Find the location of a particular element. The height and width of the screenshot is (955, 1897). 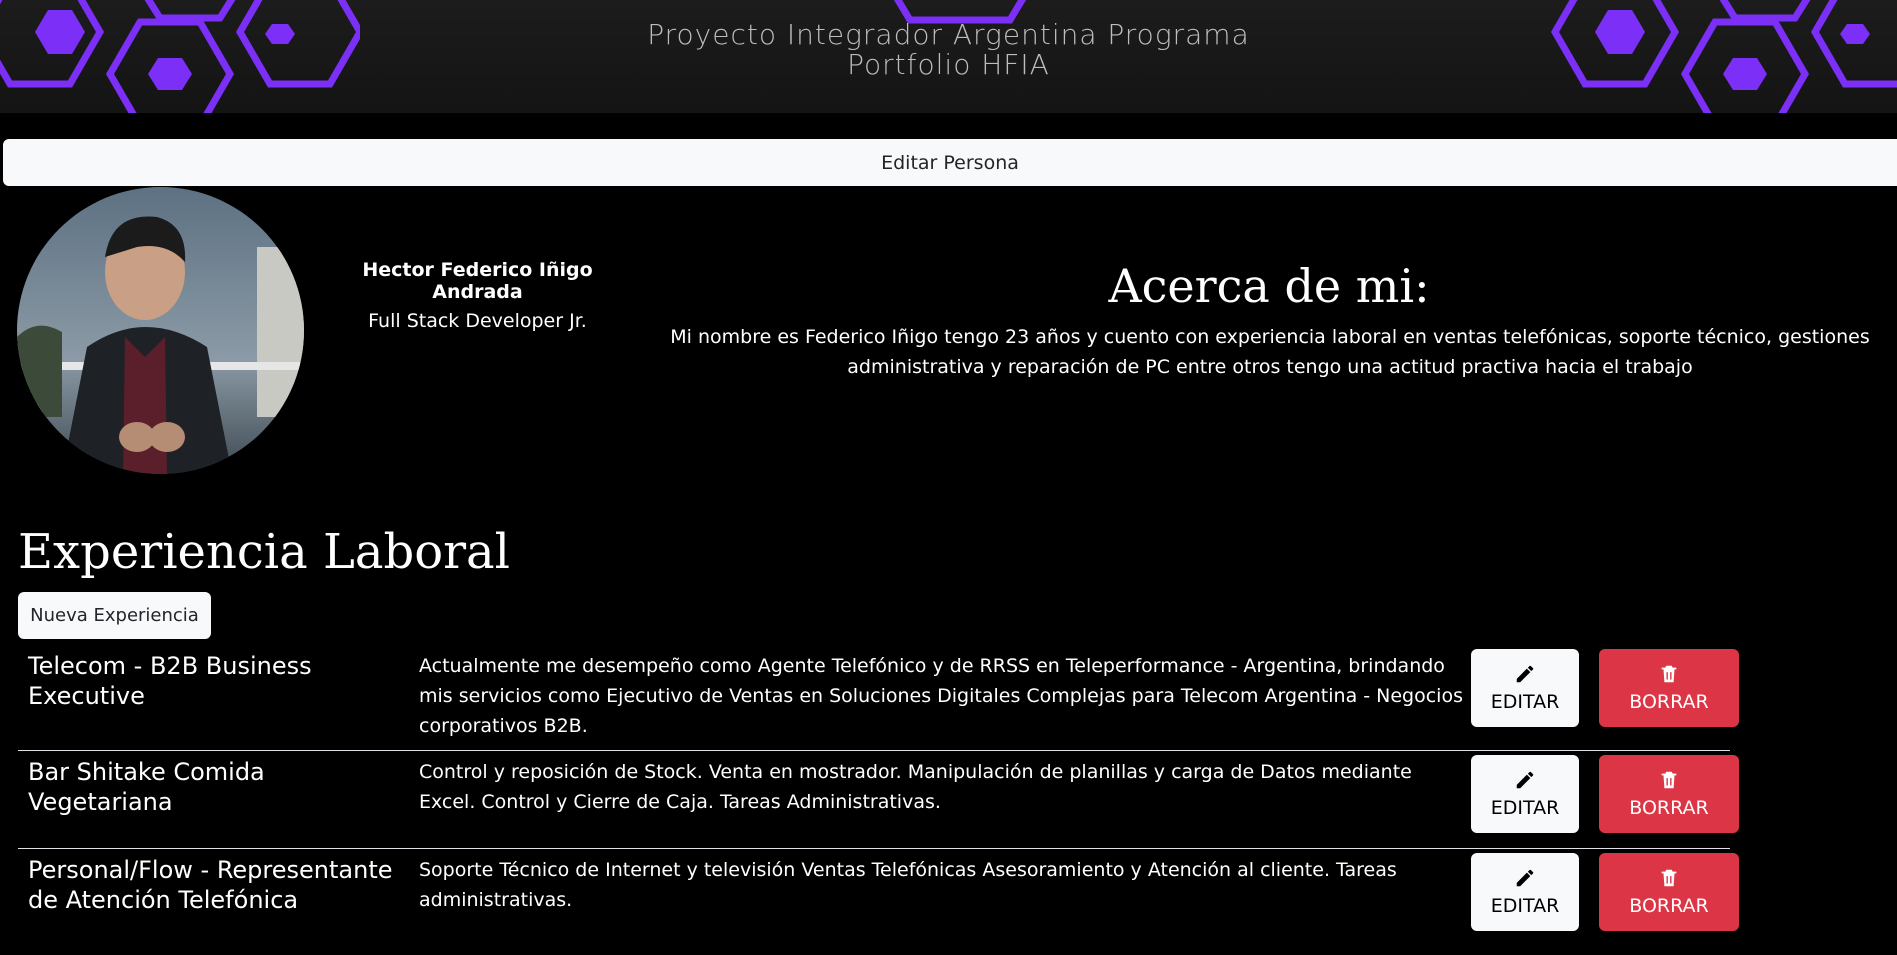

persona-role: Full Stack Developer Jr. is located at coordinates (477, 321).